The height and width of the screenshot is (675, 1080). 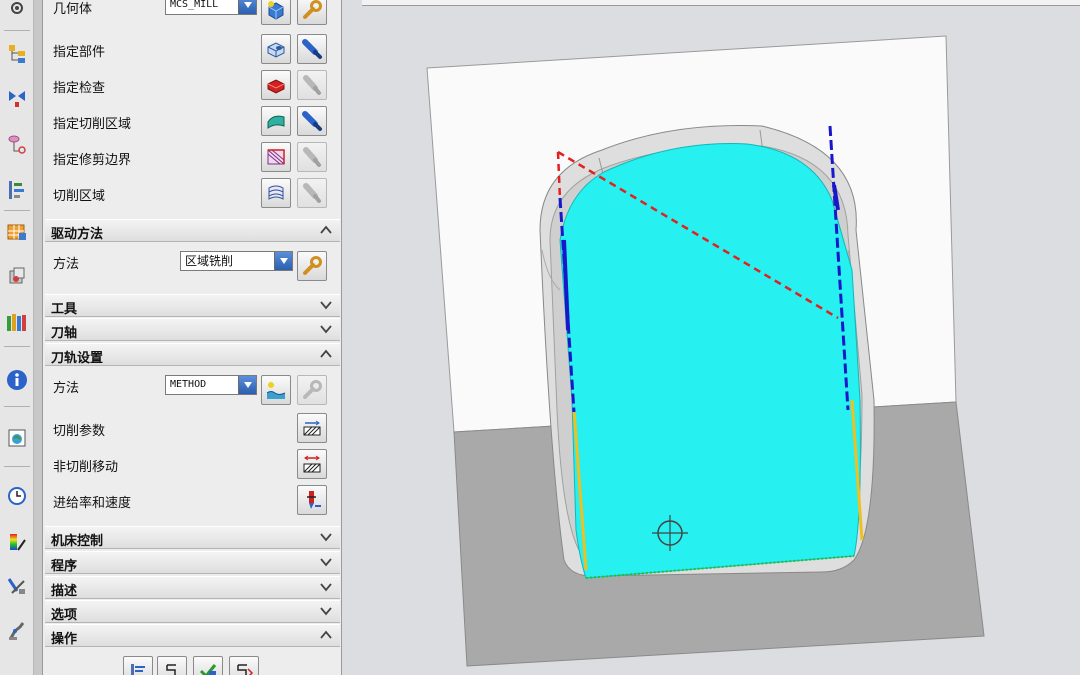 I want to click on replay-button, so click(x=172, y=665).